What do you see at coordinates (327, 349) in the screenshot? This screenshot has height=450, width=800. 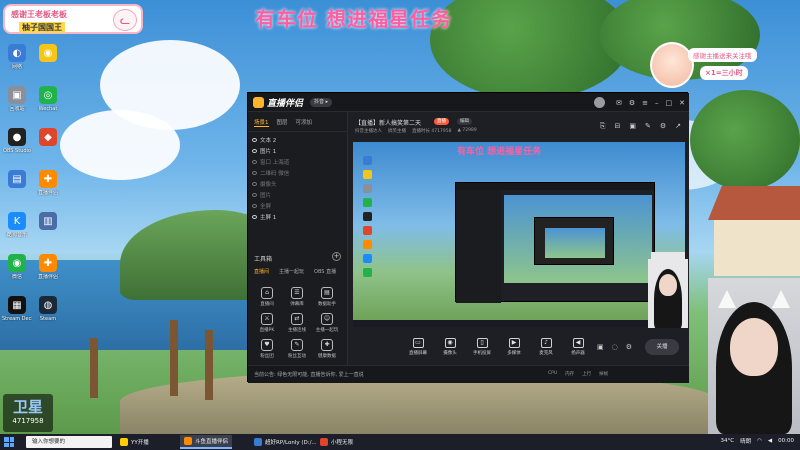 I see `tool-button: ✚ 健康数据` at bounding box center [327, 349].